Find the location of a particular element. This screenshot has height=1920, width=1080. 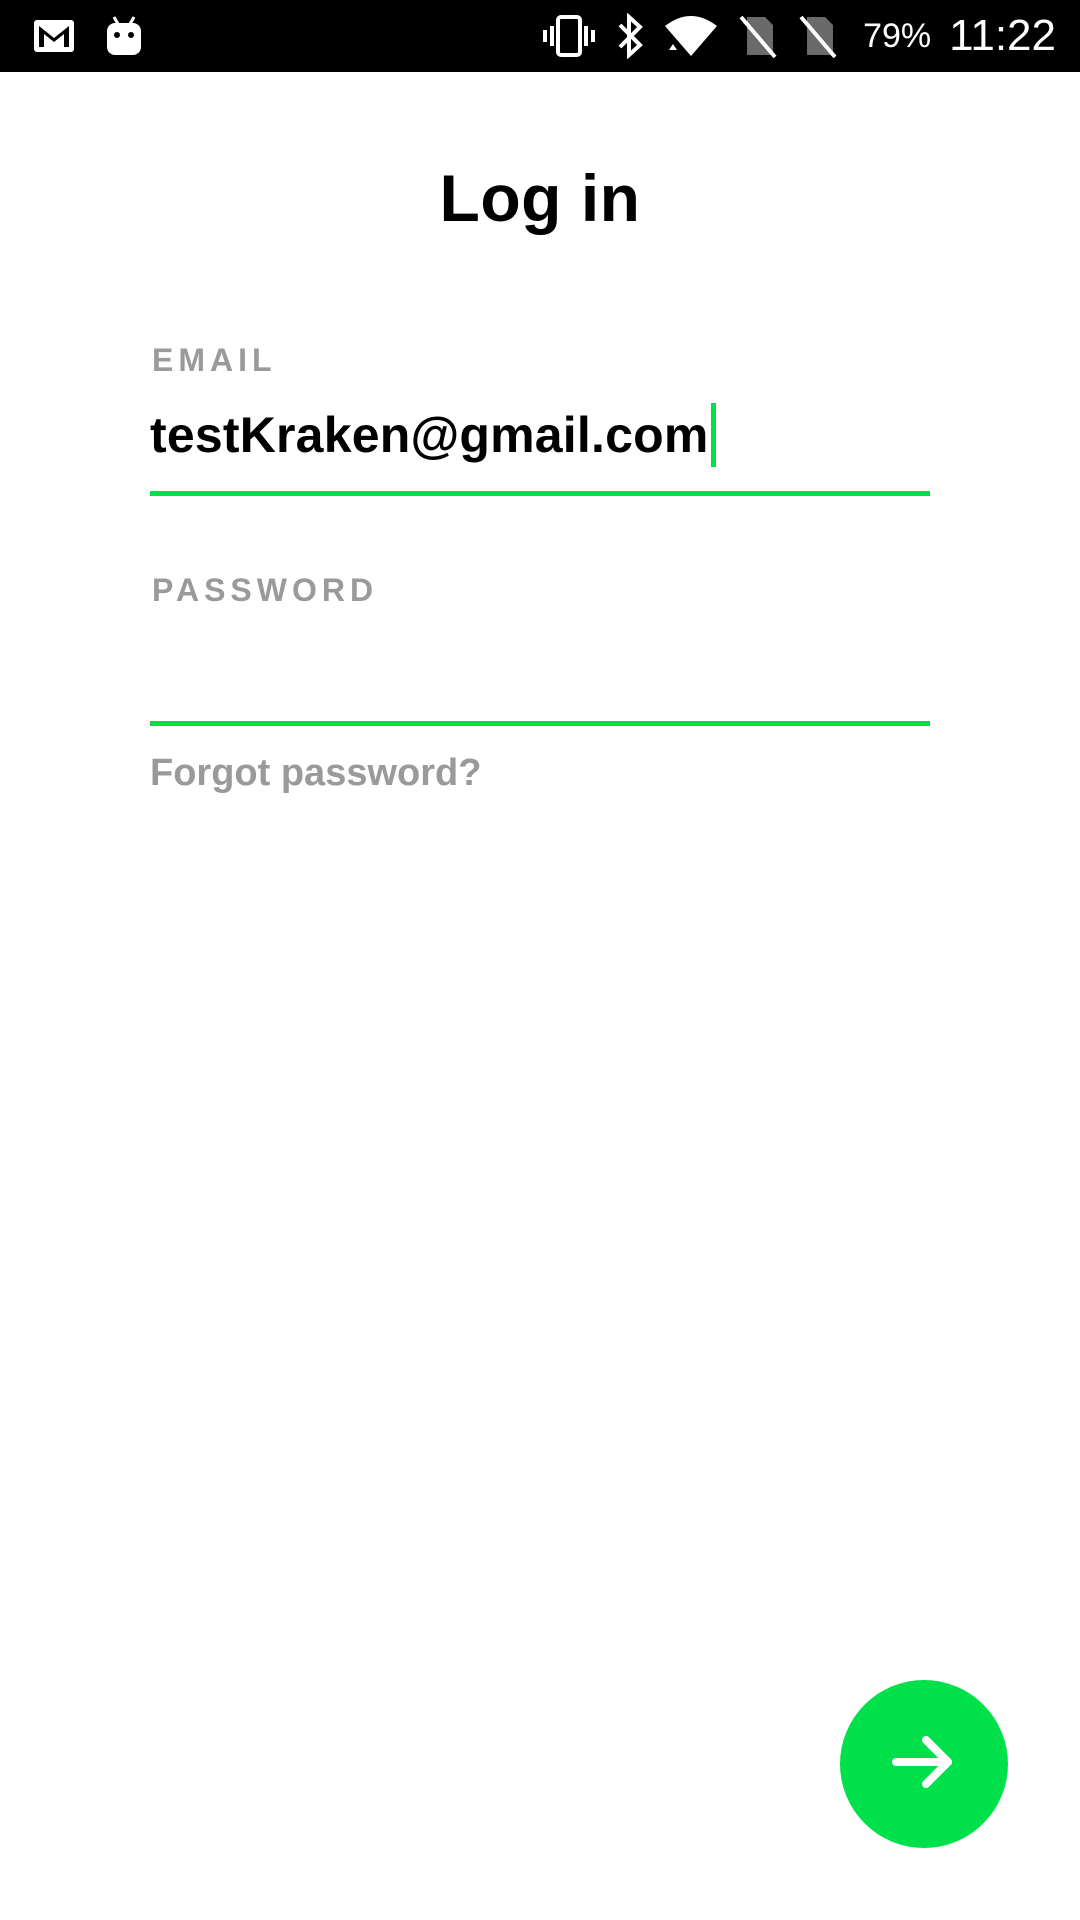

status-bar-left is located at coordinates (88, 36).